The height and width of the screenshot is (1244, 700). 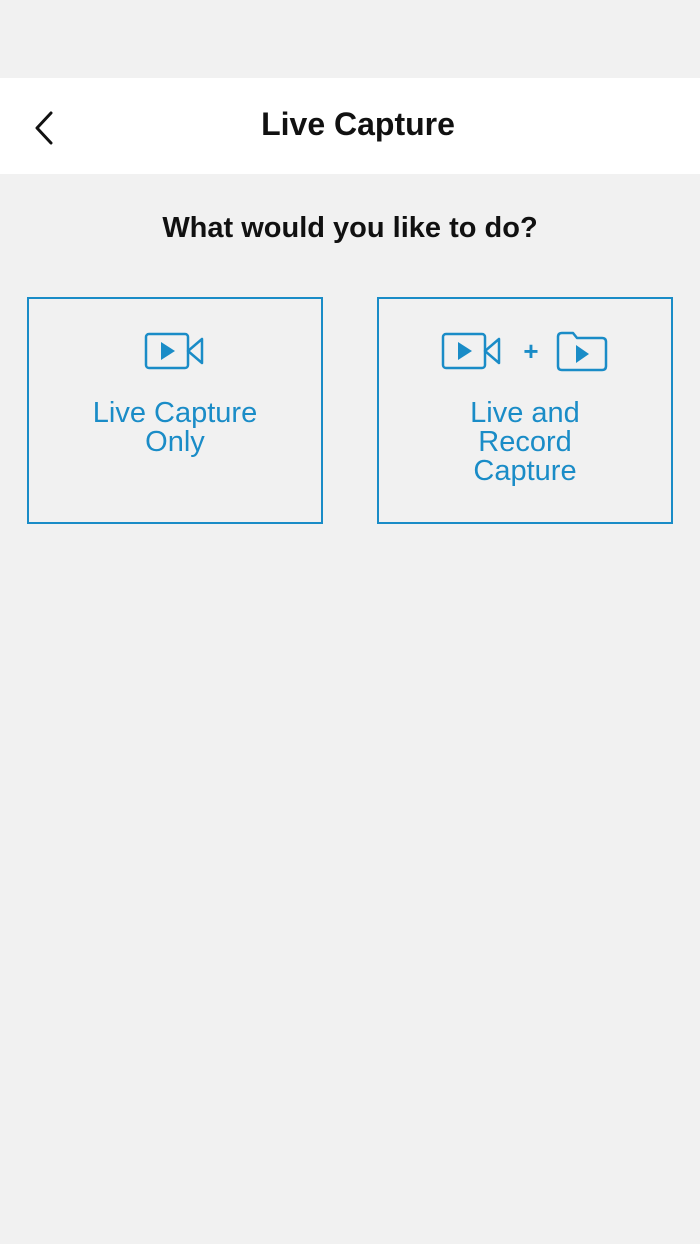 I want to click on plus-sign: +, so click(x=531, y=351).